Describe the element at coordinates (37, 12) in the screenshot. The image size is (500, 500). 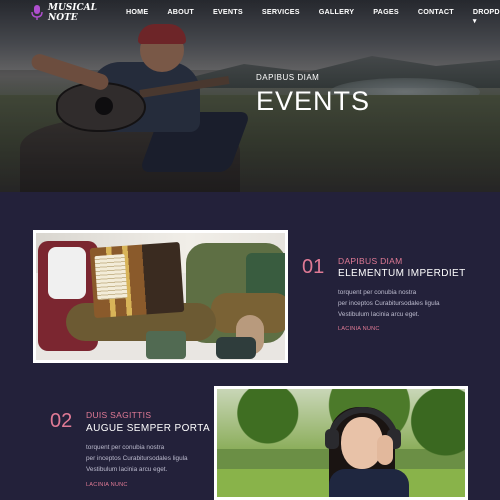
I see `microphone-icon` at that location.